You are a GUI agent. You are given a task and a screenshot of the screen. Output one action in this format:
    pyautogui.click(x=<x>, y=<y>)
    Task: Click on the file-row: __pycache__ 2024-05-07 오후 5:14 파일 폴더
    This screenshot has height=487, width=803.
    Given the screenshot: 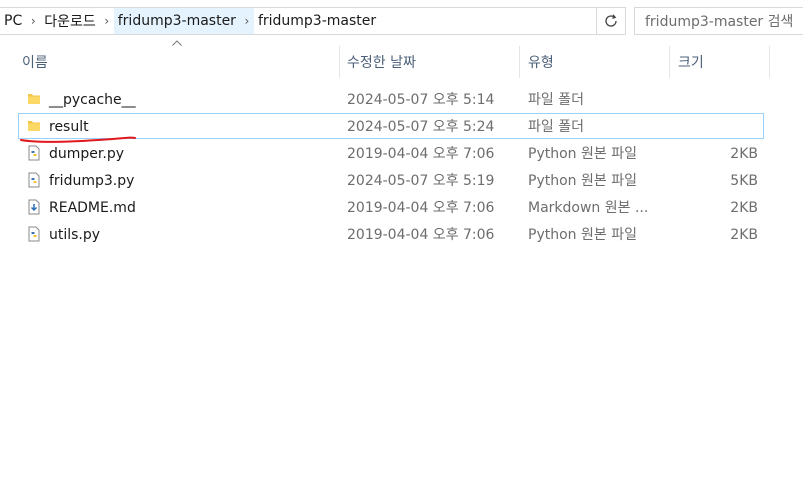 What is the action you would take?
    pyautogui.click(x=391, y=99)
    